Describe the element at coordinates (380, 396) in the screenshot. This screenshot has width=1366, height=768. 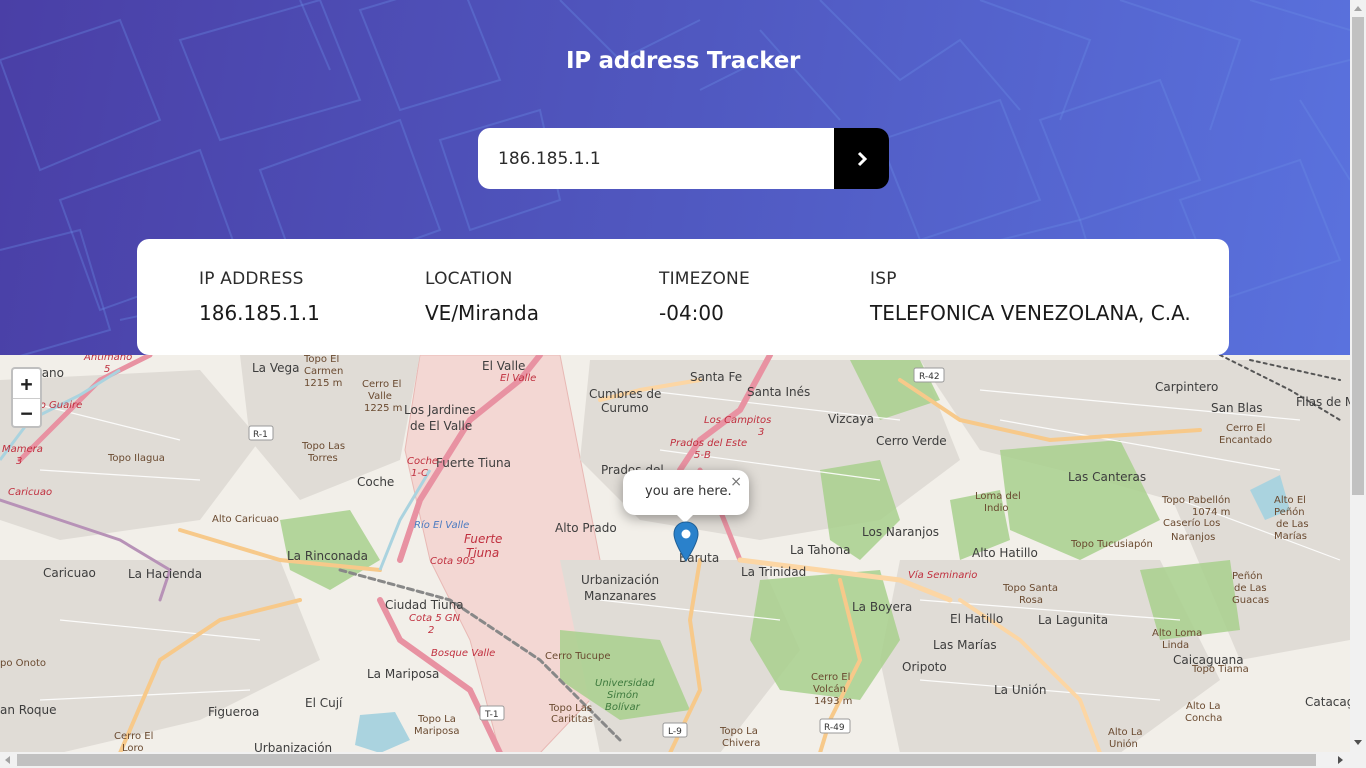
I see `svg-text: Valle` at that location.